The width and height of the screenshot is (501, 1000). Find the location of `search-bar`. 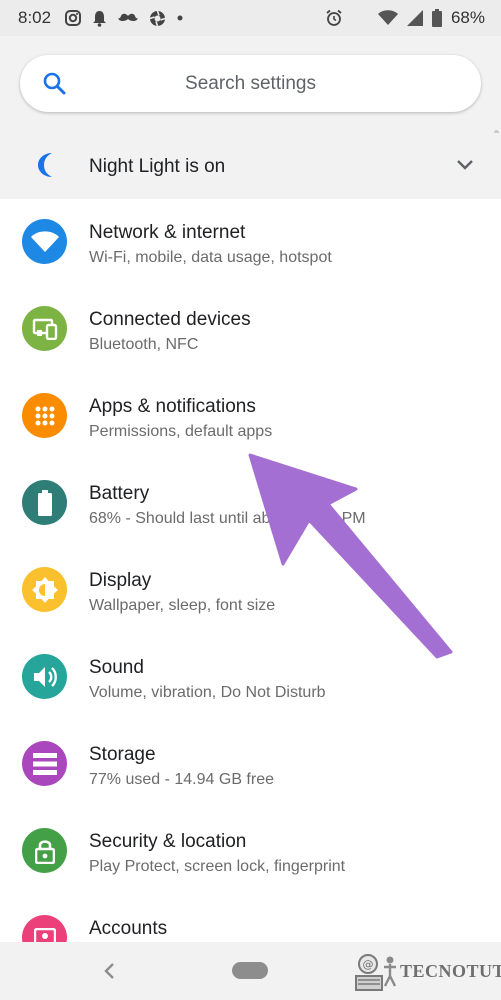

search-bar is located at coordinates (250, 83).